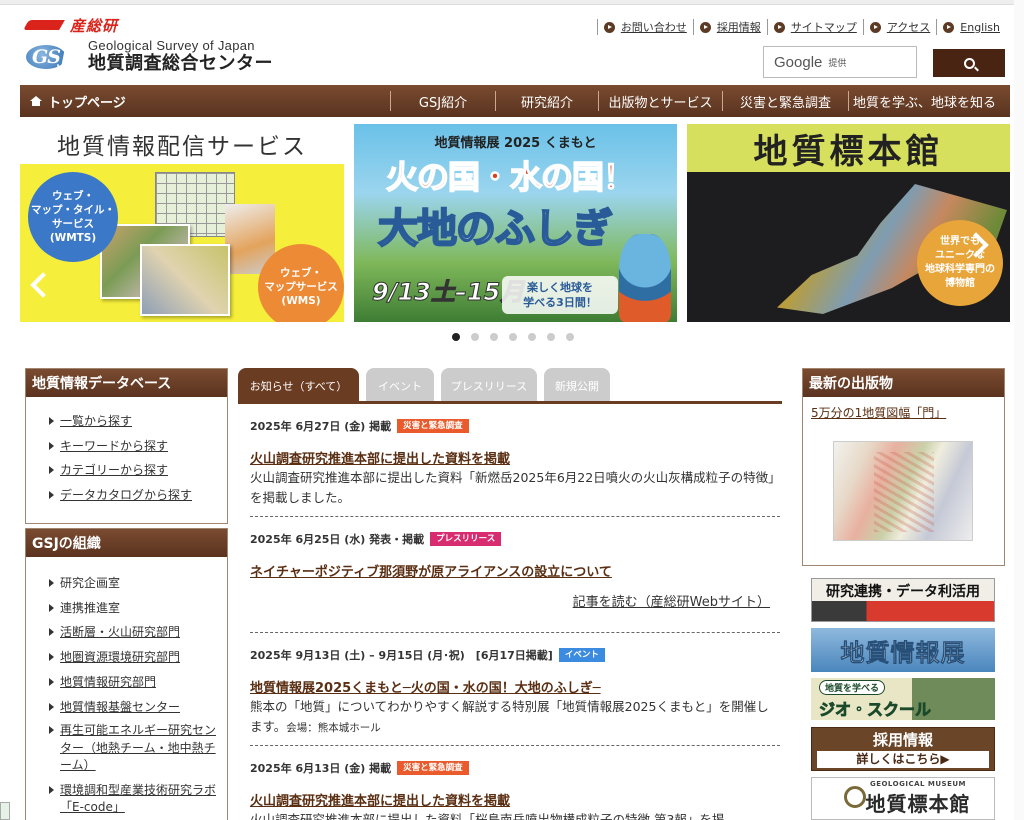 This screenshot has width=1024, height=820. What do you see at coordinates (840, 62) in the screenshot?
I see `search-input: Google 提供` at bounding box center [840, 62].